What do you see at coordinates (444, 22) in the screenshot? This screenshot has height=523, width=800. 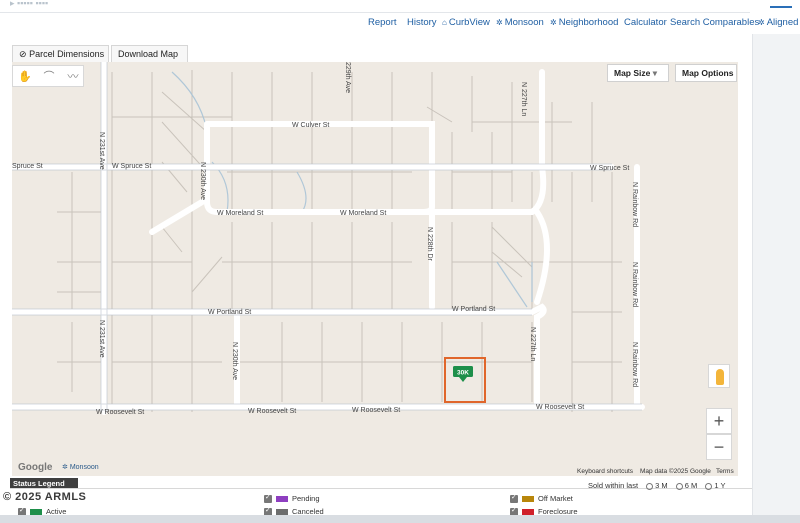 I see `house-icon: ⌂` at bounding box center [444, 22].